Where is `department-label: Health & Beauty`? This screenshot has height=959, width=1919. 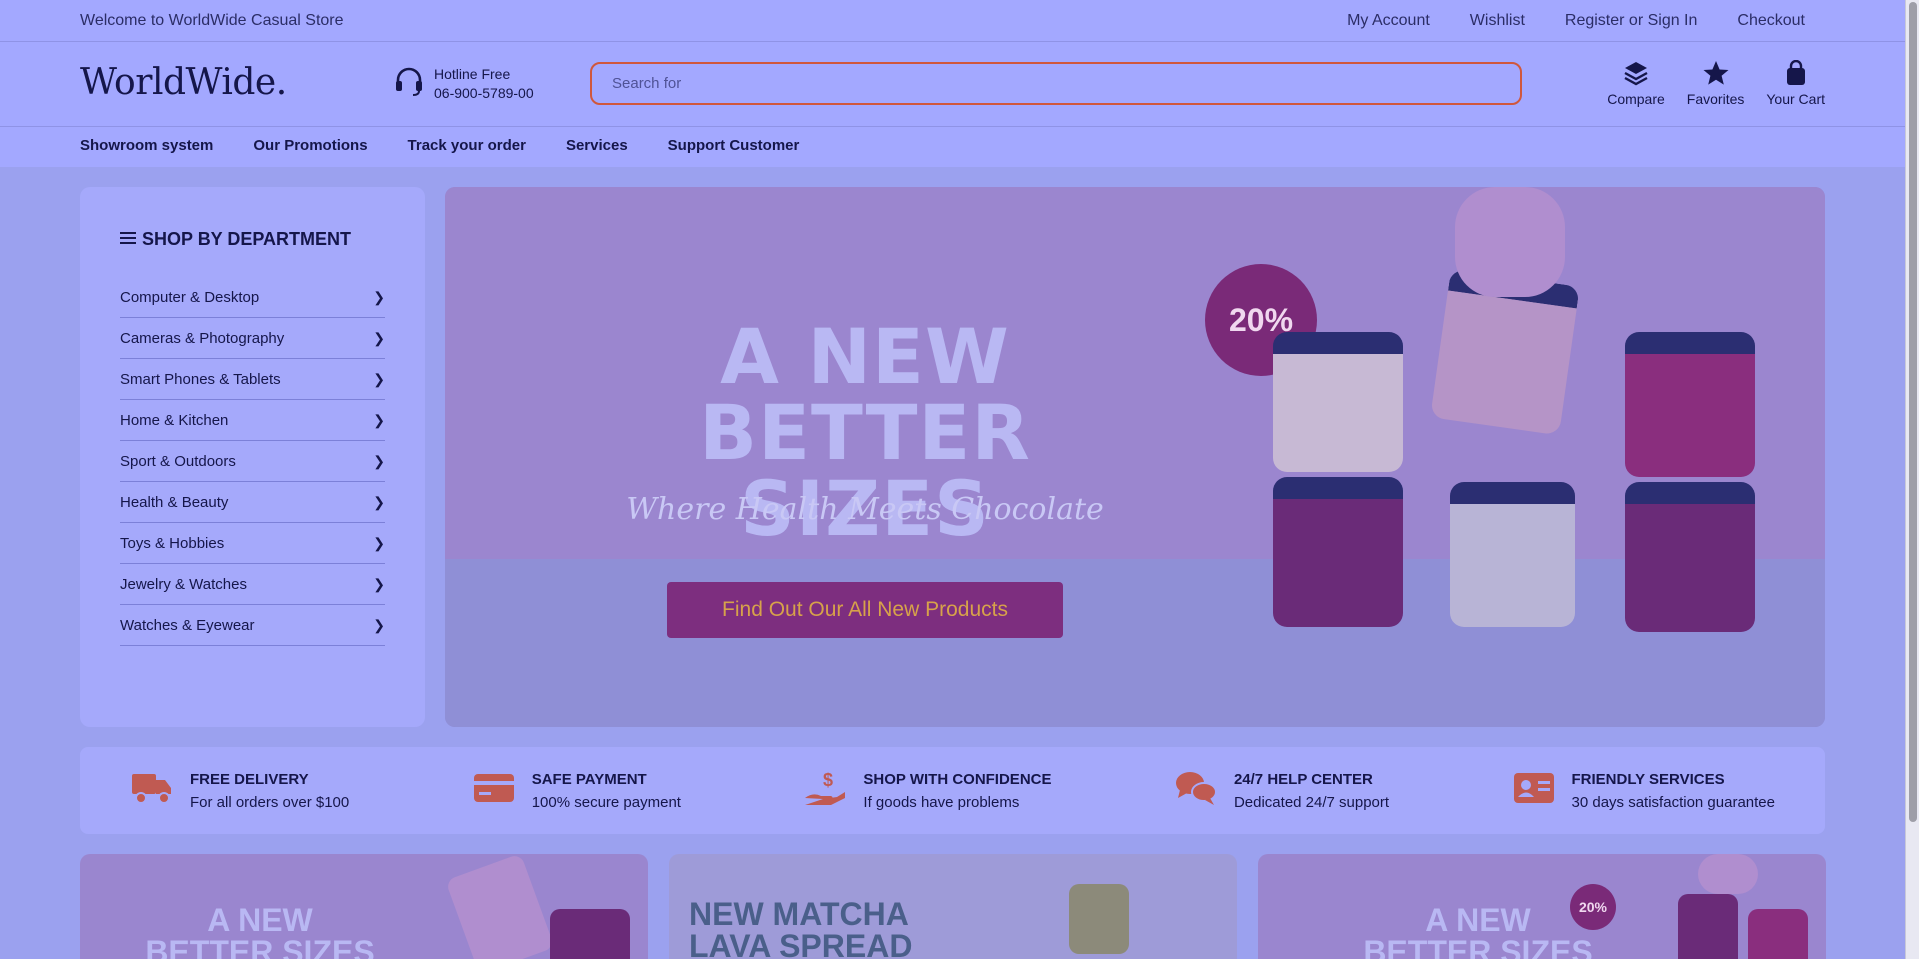
department-label: Health & Beauty is located at coordinates (174, 502).